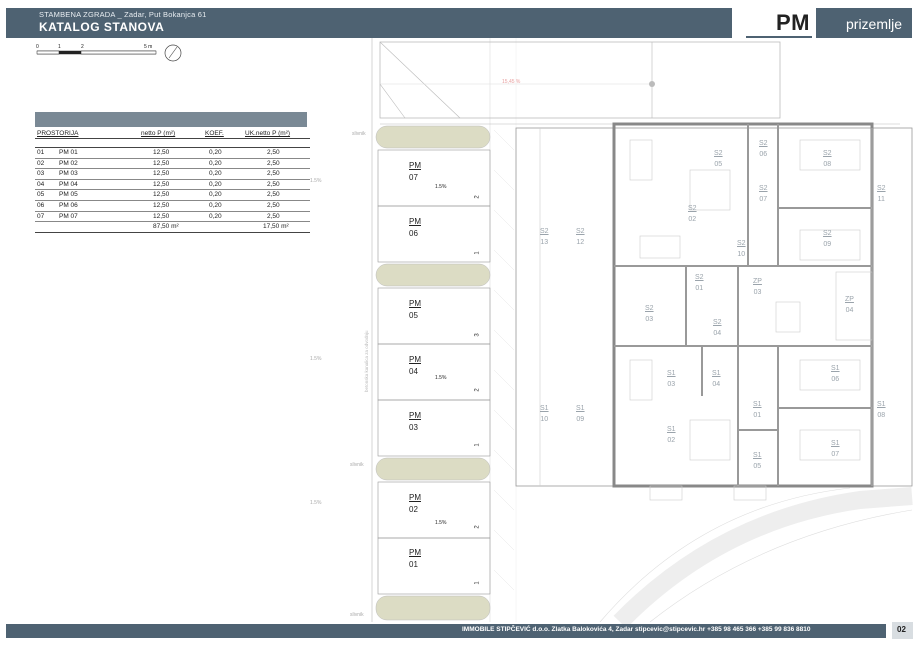 Image resolution: width=920 pixels, height=645 pixels. What do you see at coordinates (172, 195) in the screenshot?
I see `table-row: 05 PM 05 12,50 0,20 2,50` at bounding box center [172, 195].